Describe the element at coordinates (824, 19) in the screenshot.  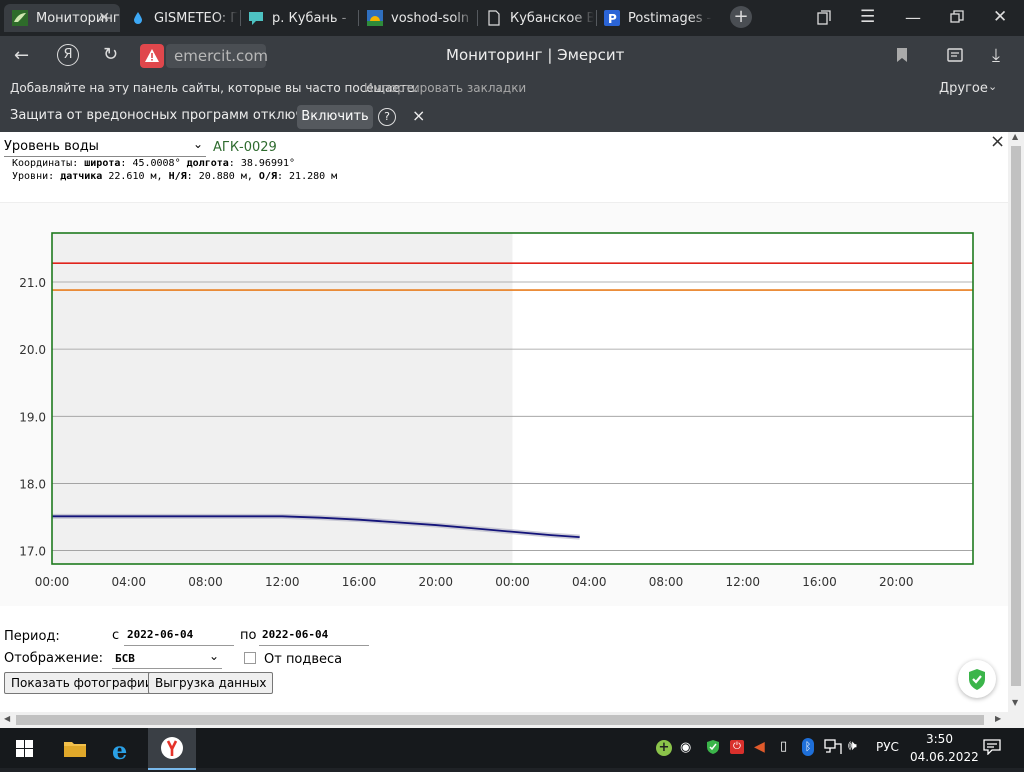
I see `collections-icon` at that location.